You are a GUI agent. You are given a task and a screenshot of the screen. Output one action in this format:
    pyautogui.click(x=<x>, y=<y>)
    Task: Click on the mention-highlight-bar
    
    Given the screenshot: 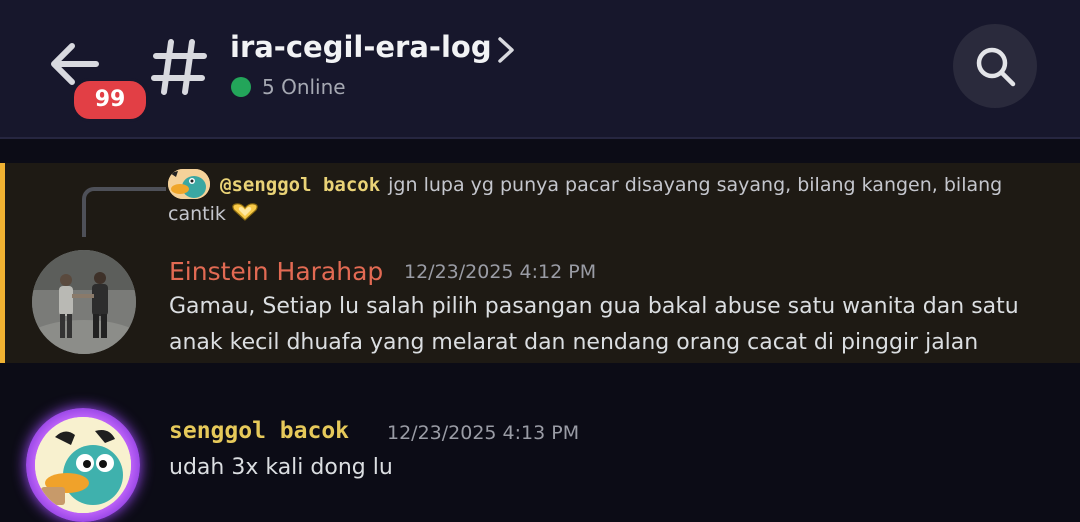 What is the action you would take?
    pyautogui.click(x=2, y=263)
    